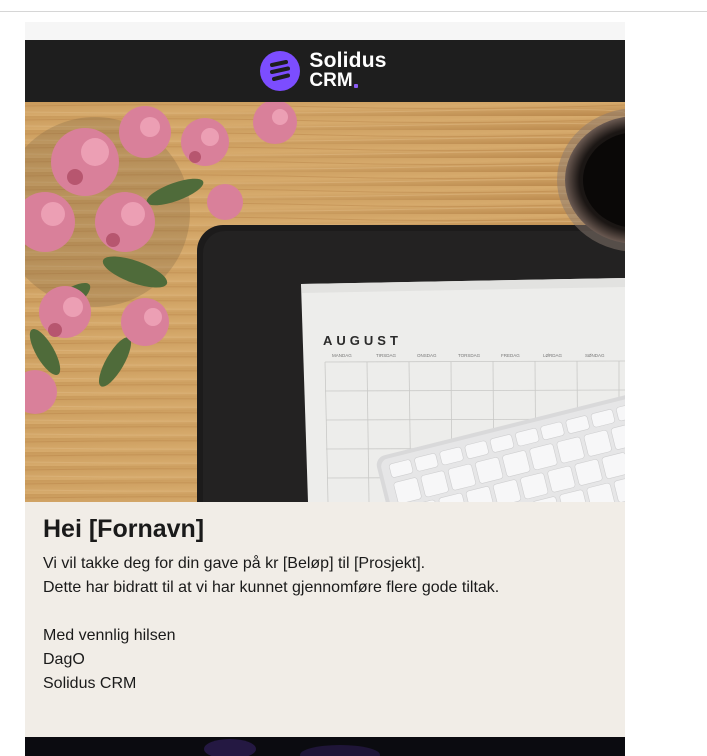 The image size is (707, 756). I want to click on weekday-label: SØNDAG, so click(595, 355).